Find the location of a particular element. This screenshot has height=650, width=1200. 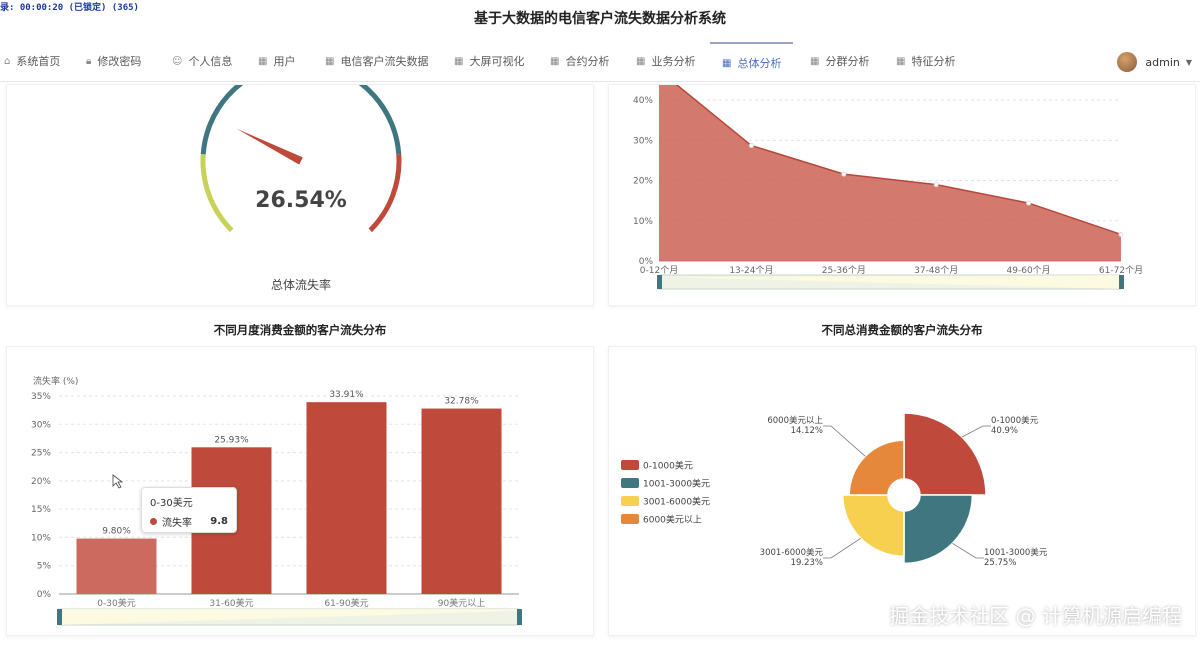

y-tick-label: 35% is located at coordinates (41, 397).